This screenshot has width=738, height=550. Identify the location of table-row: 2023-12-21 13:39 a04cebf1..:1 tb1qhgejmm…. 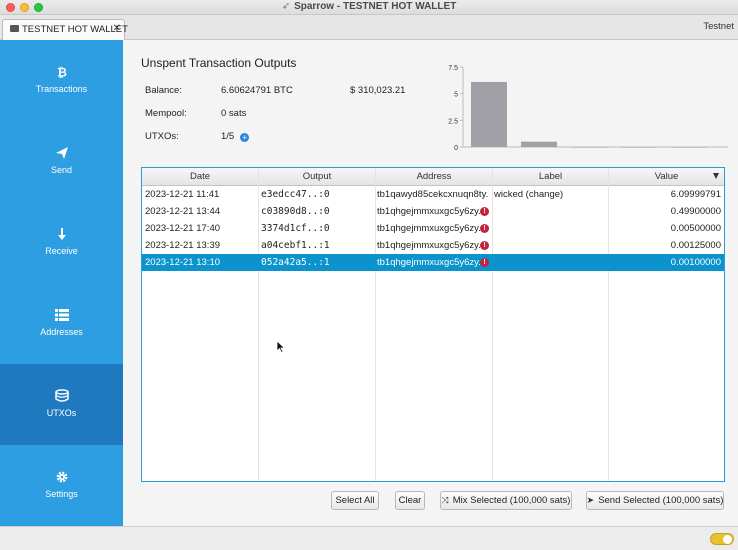
(433, 245).